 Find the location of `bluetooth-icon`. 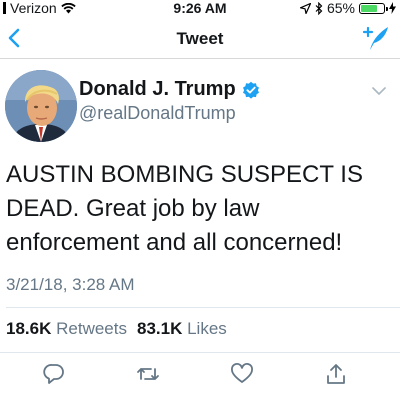

bluetooth-icon is located at coordinates (319, 8).